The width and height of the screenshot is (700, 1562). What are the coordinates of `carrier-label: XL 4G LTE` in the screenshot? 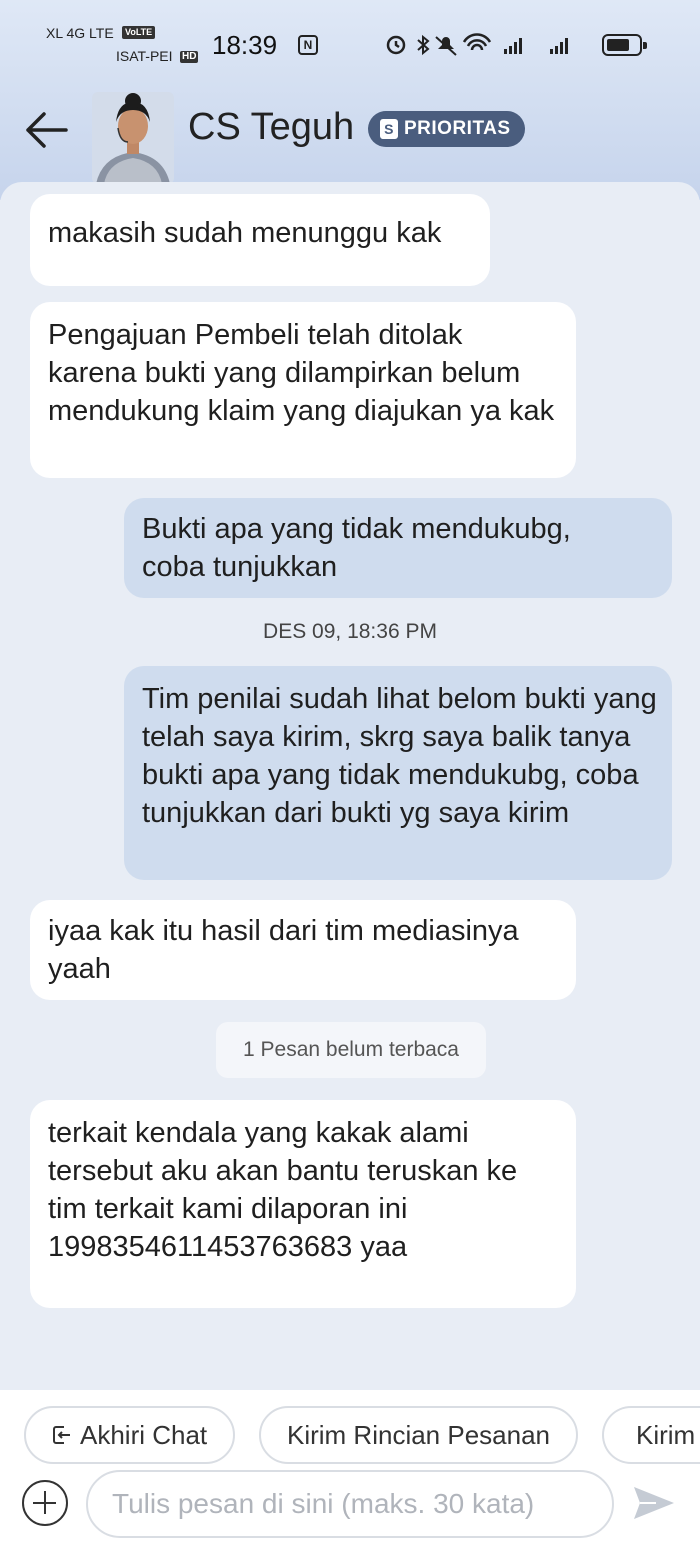 It's located at (80, 33).